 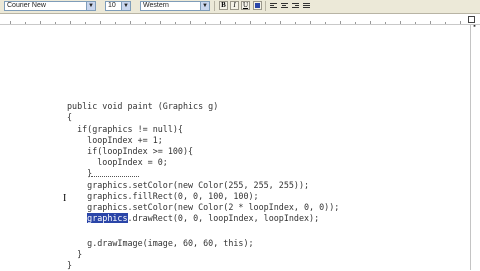 I want to click on right-margin-line, so click(x=470, y=147).